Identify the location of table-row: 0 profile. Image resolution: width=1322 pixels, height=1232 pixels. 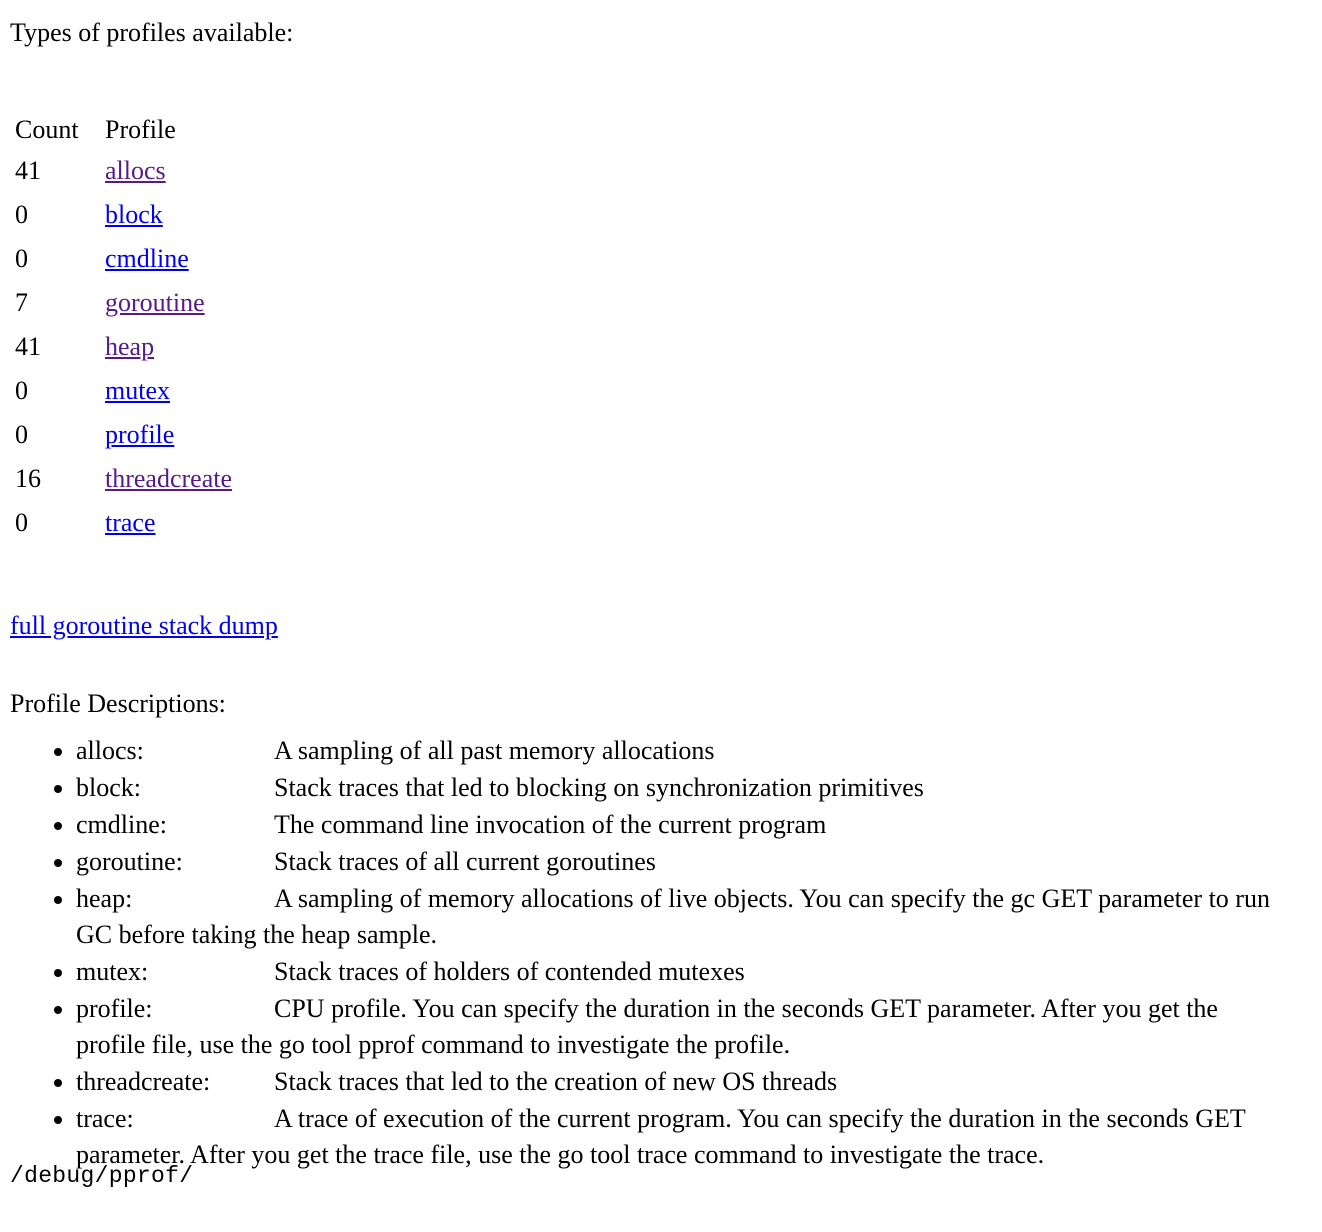
(123, 435).